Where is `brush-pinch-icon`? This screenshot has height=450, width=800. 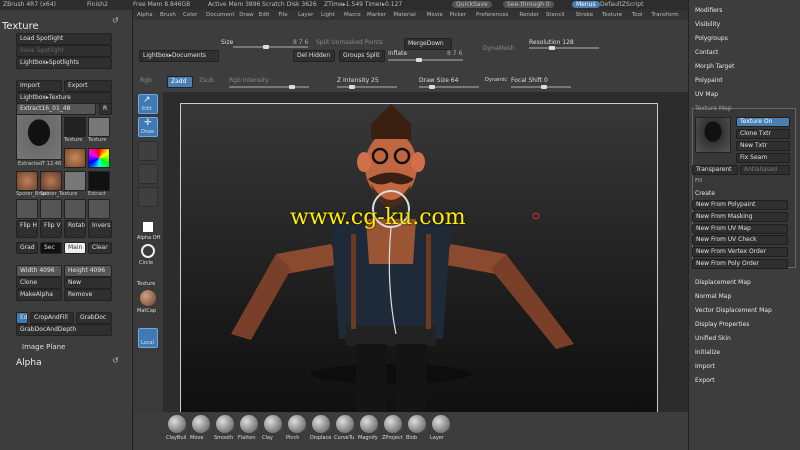
brush-pinch-icon is located at coordinates (297, 424).